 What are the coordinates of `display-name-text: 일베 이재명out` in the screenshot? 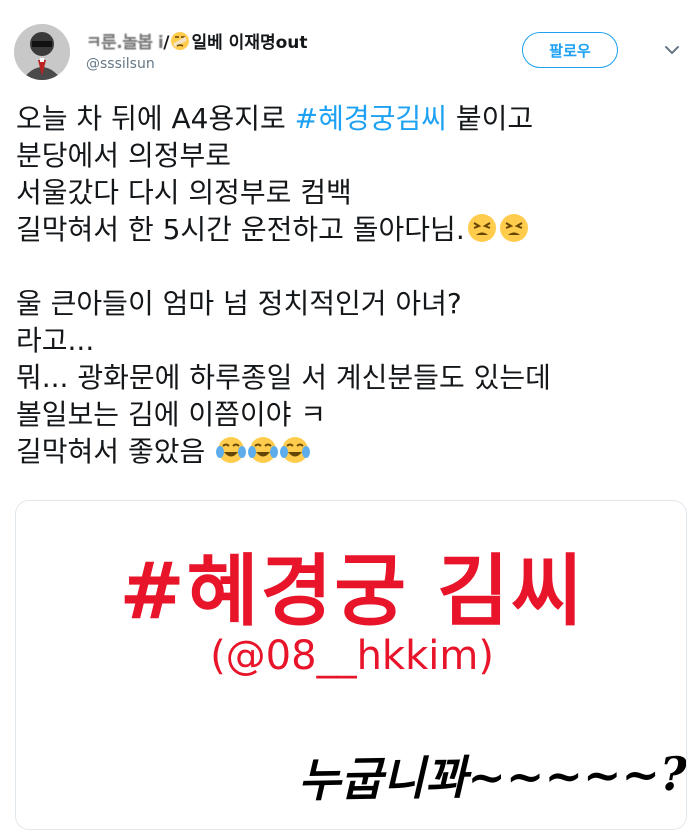 It's located at (249, 43).